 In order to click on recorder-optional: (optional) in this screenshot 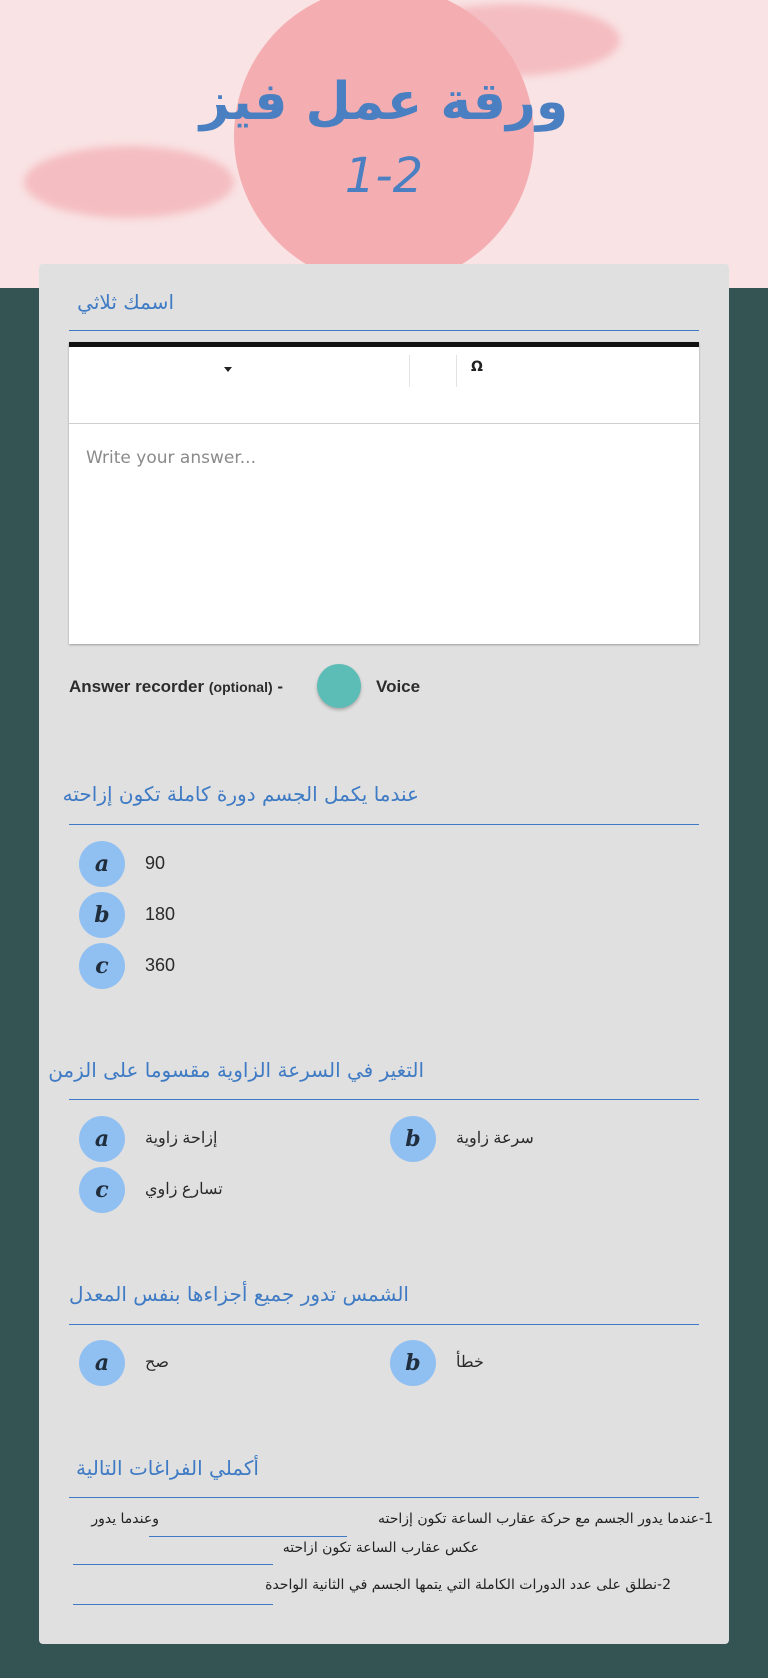, I will do `click(240, 687)`.